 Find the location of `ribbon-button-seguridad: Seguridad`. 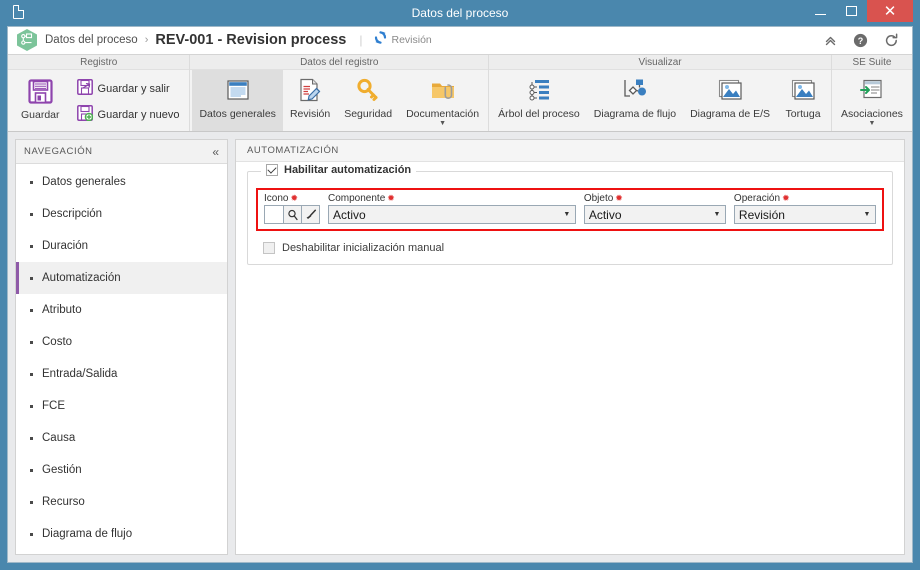

ribbon-button-seguridad: Seguridad is located at coordinates (368, 100).